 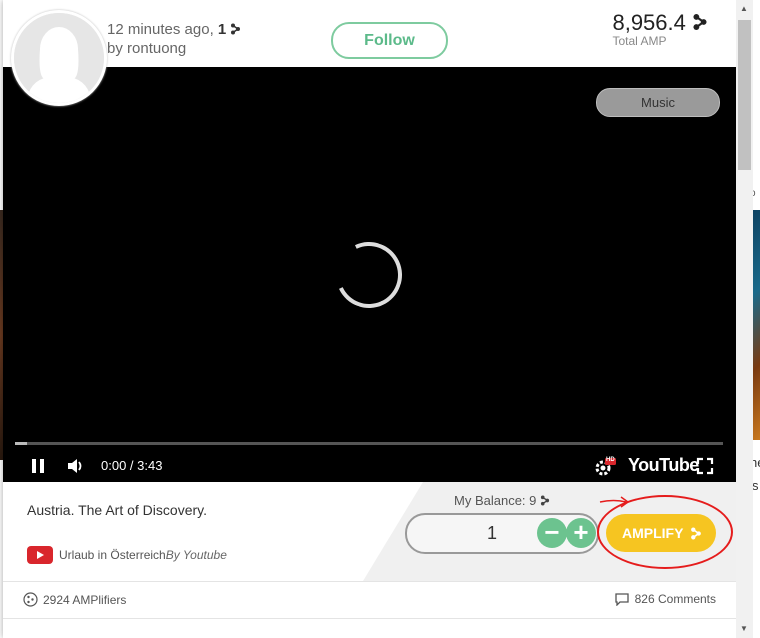 What do you see at coordinates (132, 465) in the screenshot?
I see `video-time: 0:00 / 3:43` at bounding box center [132, 465].